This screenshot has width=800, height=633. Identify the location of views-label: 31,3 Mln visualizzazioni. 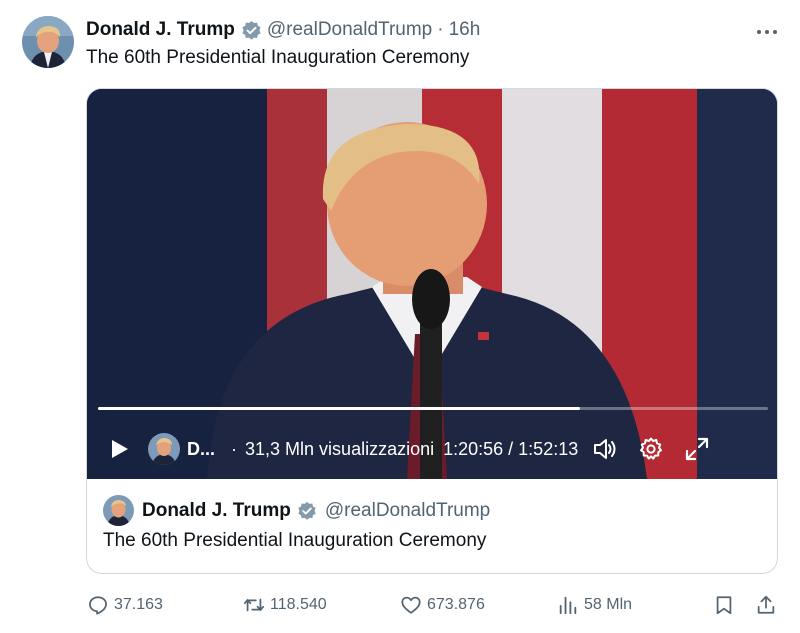
(340, 448).